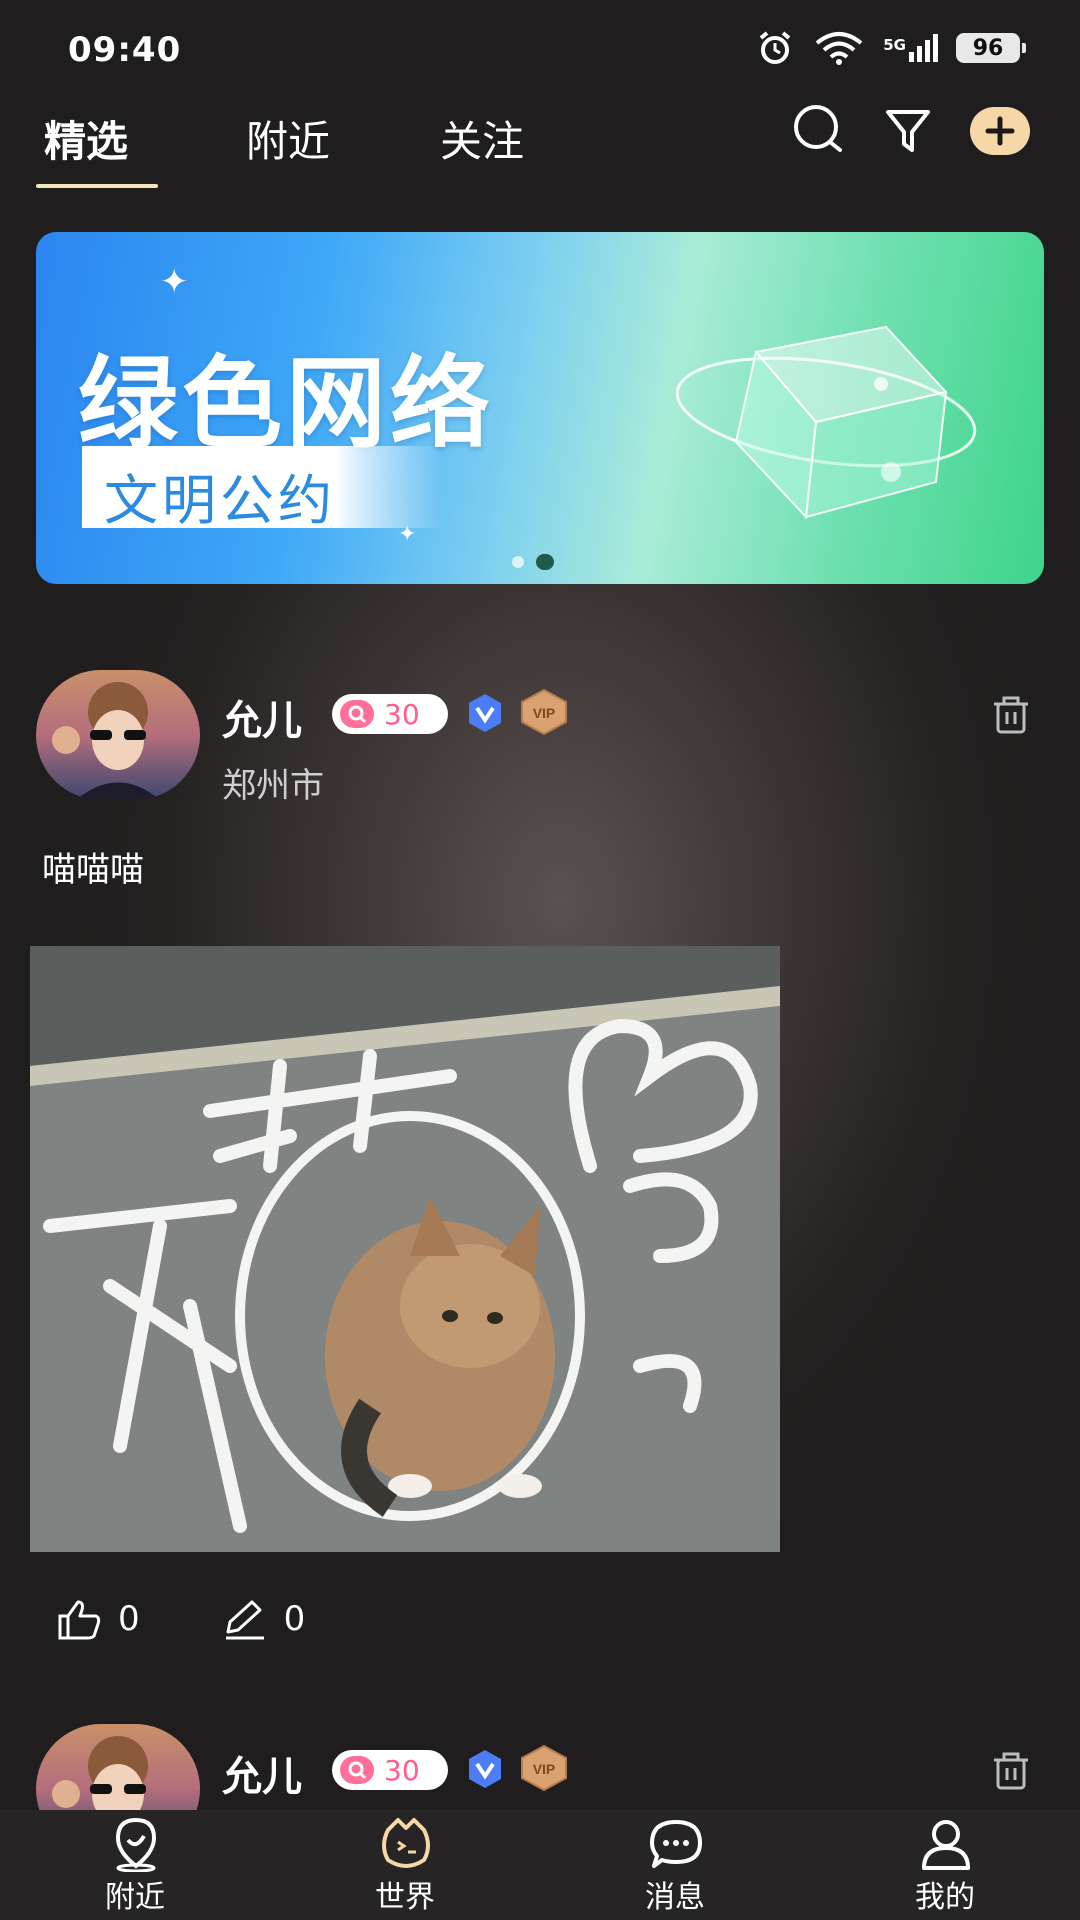 Image resolution: width=1080 pixels, height=1920 pixels. What do you see at coordinates (136, 1844) in the screenshot?
I see `nearby-icon` at bounding box center [136, 1844].